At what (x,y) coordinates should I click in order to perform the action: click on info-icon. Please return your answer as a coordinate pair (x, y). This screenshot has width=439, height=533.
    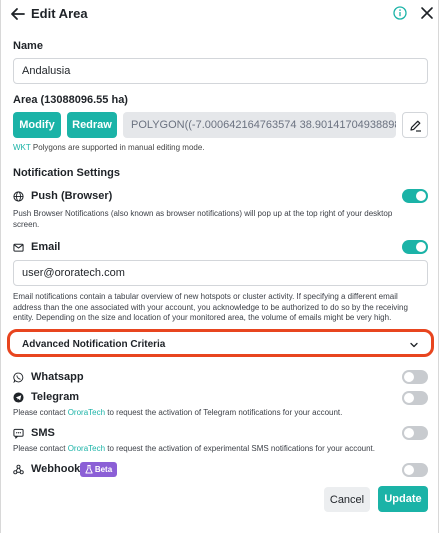
    Looking at the image, I should click on (400, 13).